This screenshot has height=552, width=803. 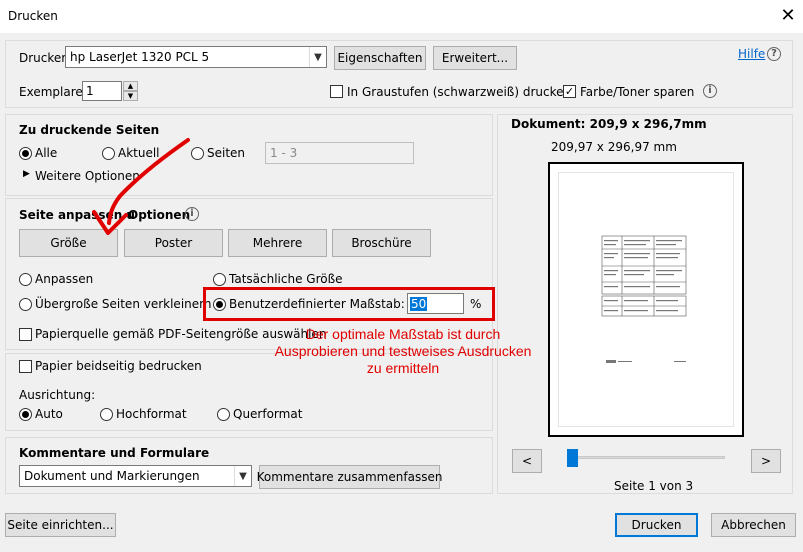 What do you see at coordinates (380, 58) in the screenshot?
I see `properties-button: Eigenschaften` at bounding box center [380, 58].